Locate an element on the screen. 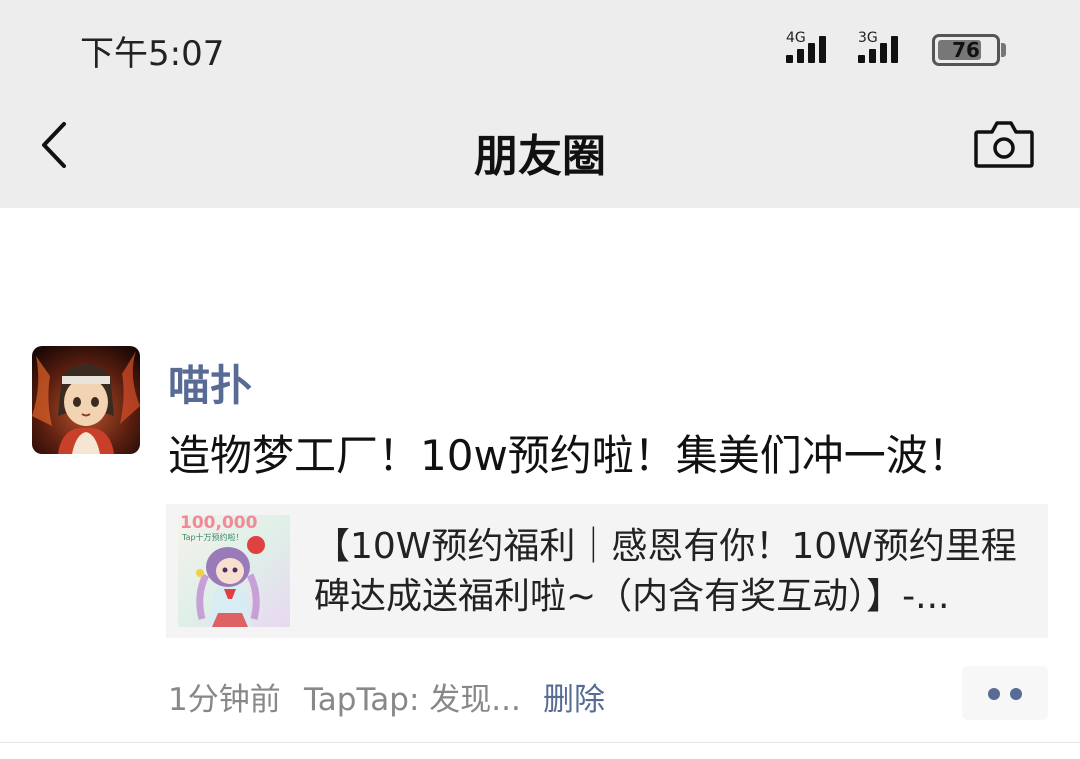 The width and height of the screenshot is (1080, 759). thumb-big-number: 100,000 is located at coordinates (219, 524).